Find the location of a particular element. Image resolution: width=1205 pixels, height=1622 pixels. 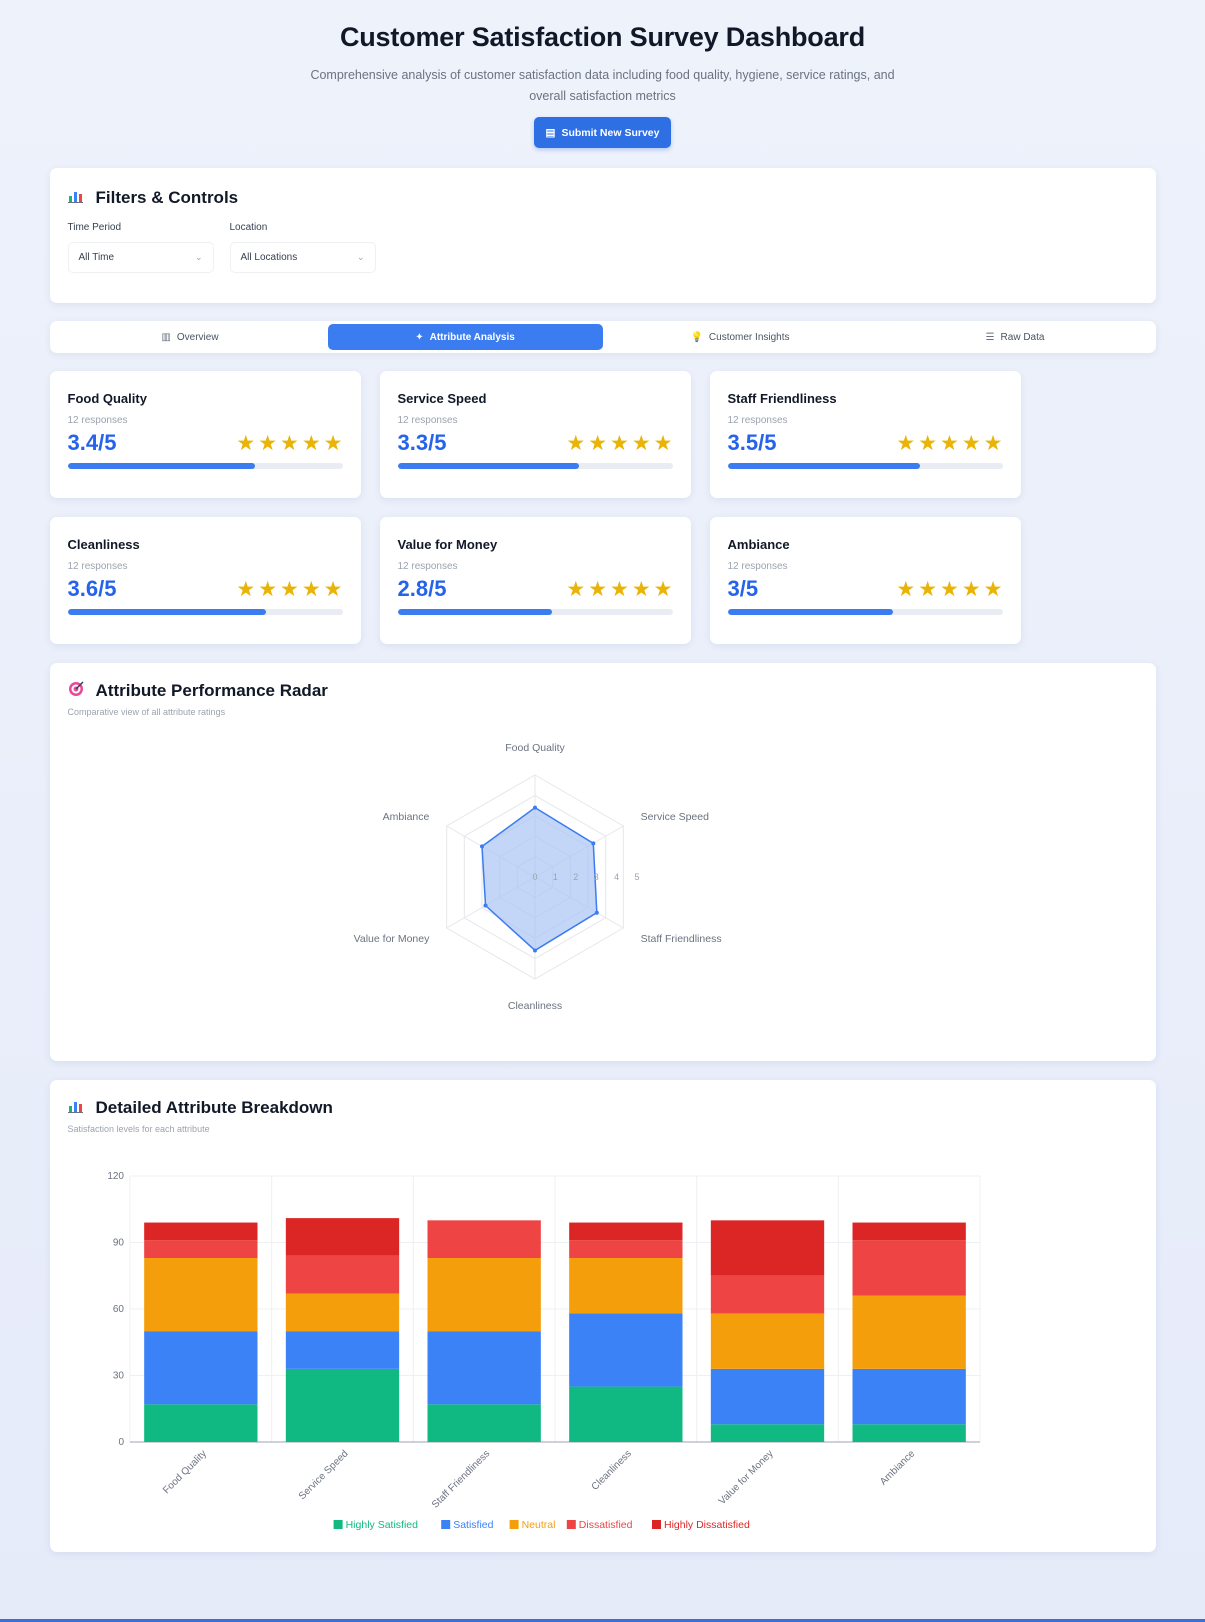

time-period-select: All Time ⌄ is located at coordinates (140, 257).